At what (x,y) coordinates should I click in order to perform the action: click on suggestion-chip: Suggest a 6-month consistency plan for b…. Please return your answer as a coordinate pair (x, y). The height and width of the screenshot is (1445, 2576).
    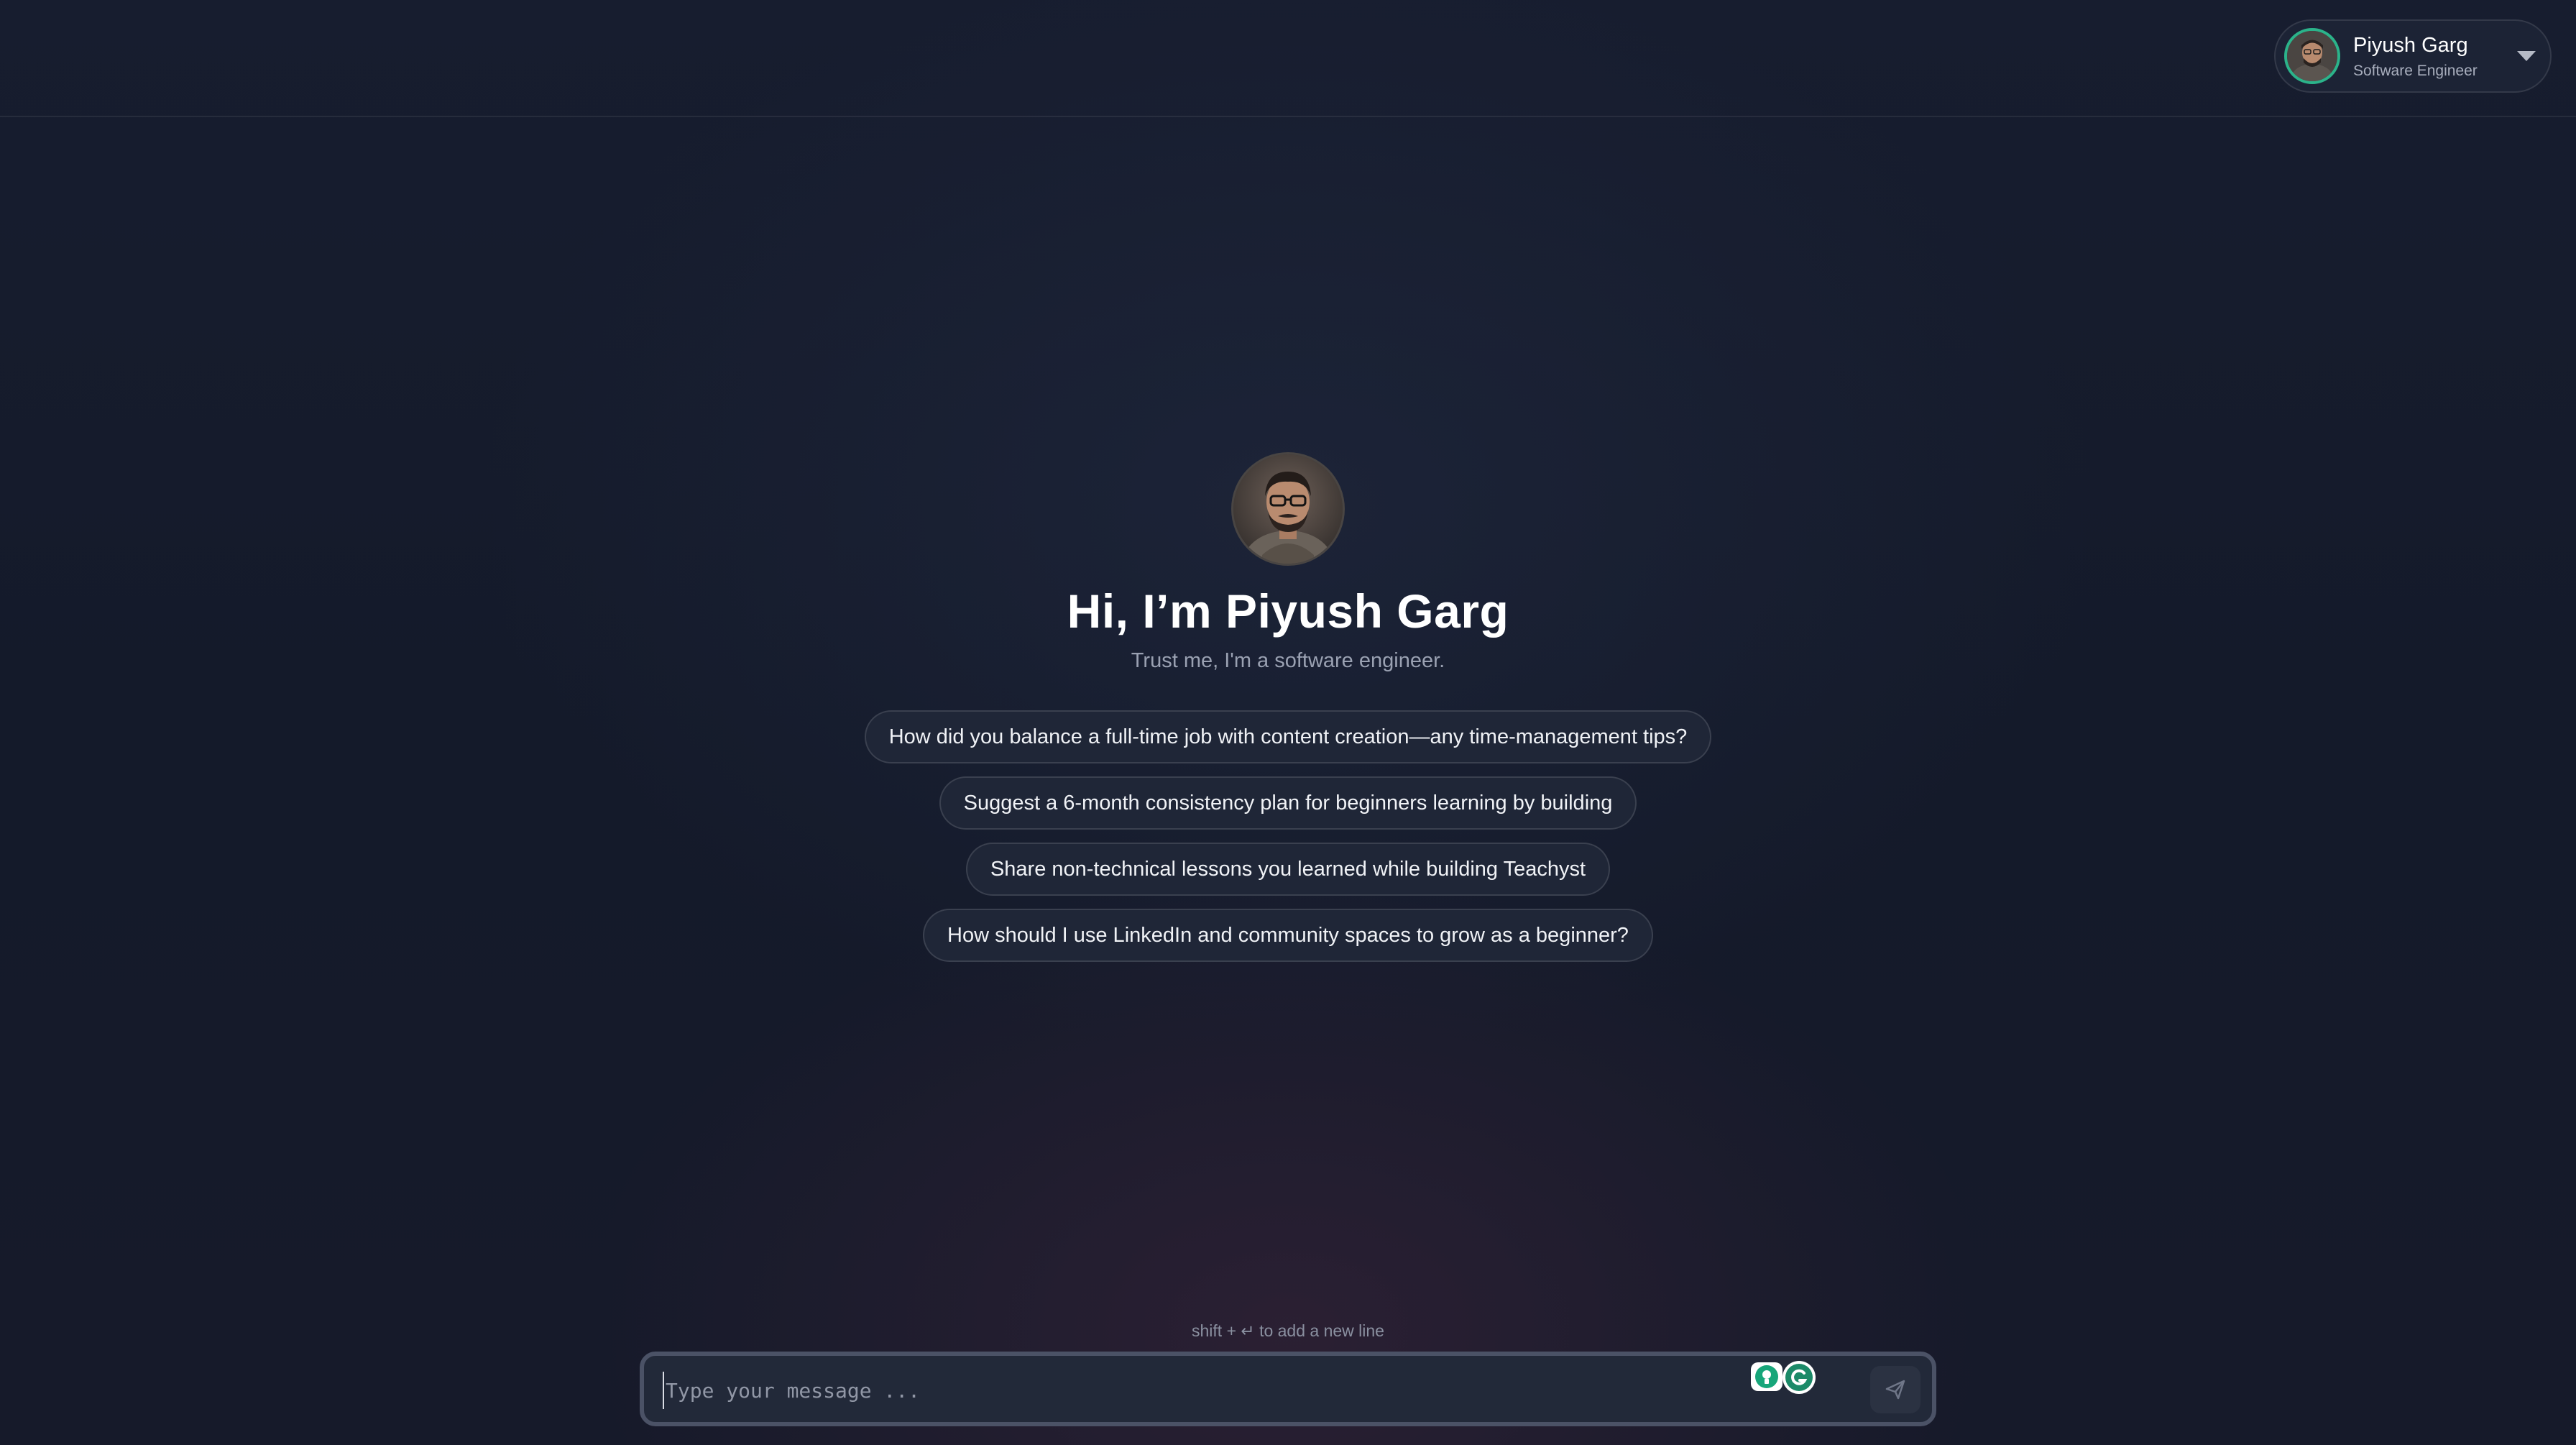
    Looking at the image, I should click on (1288, 803).